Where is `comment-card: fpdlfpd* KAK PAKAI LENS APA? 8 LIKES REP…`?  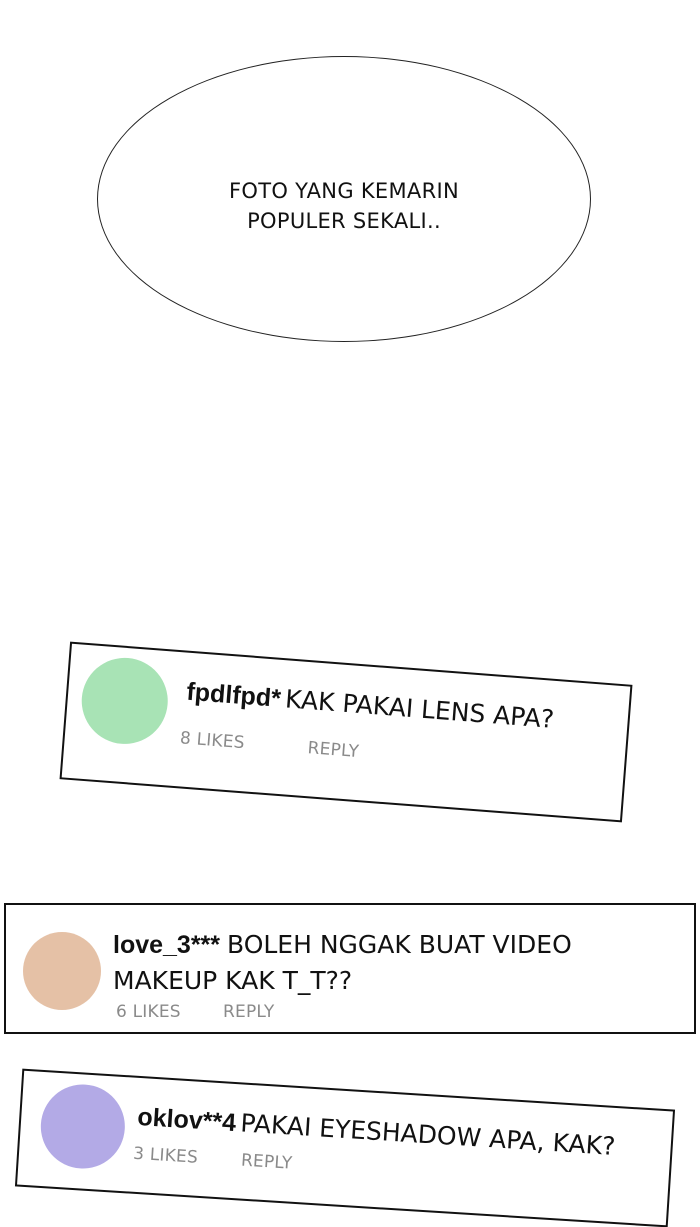 comment-card: fpdlfpd* KAK PAKAI LENS APA? 8 LIKES REP… is located at coordinates (346, 732).